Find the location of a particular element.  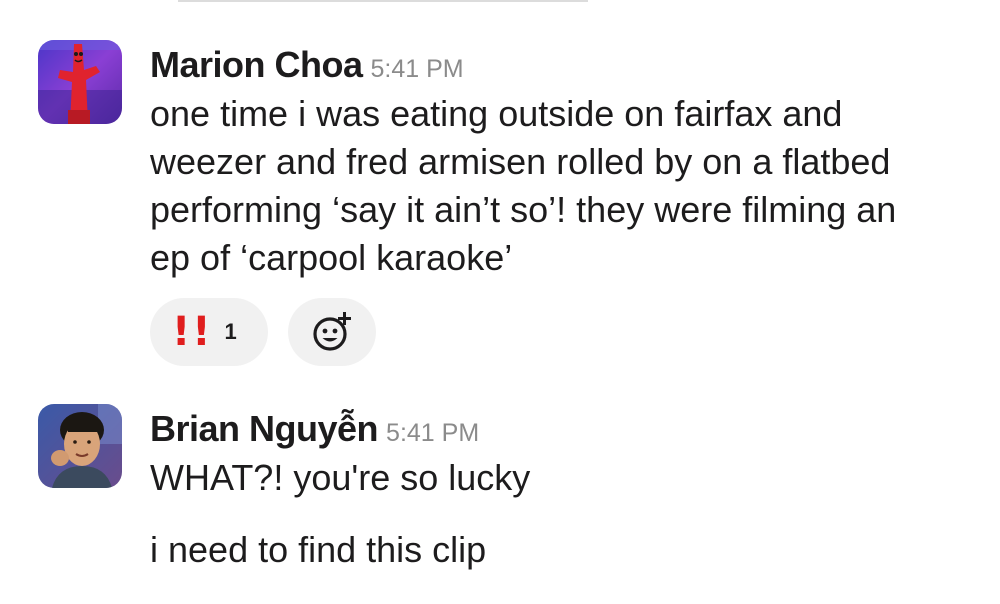

message-text: WHAT?! you're so lucky is located at coordinates (340, 477).